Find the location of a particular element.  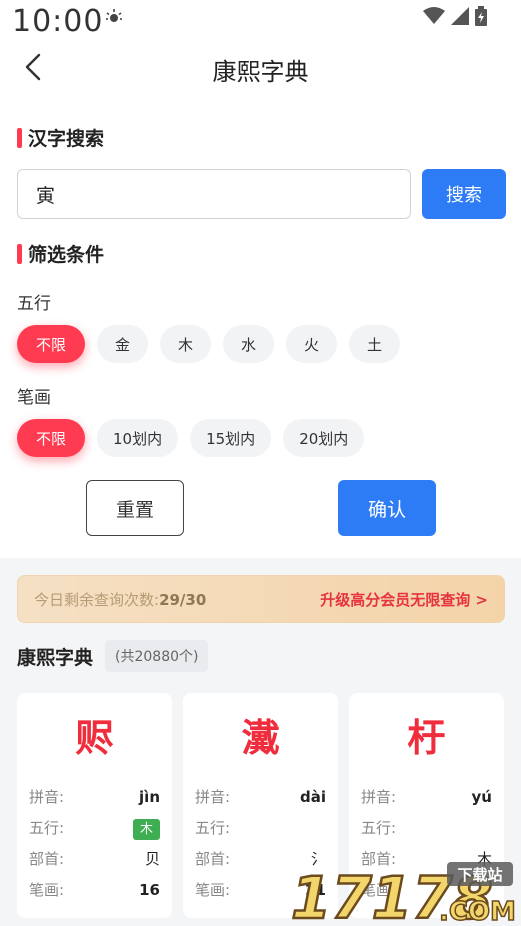

list-title: 康熙字典 is located at coordinates (55, 657).